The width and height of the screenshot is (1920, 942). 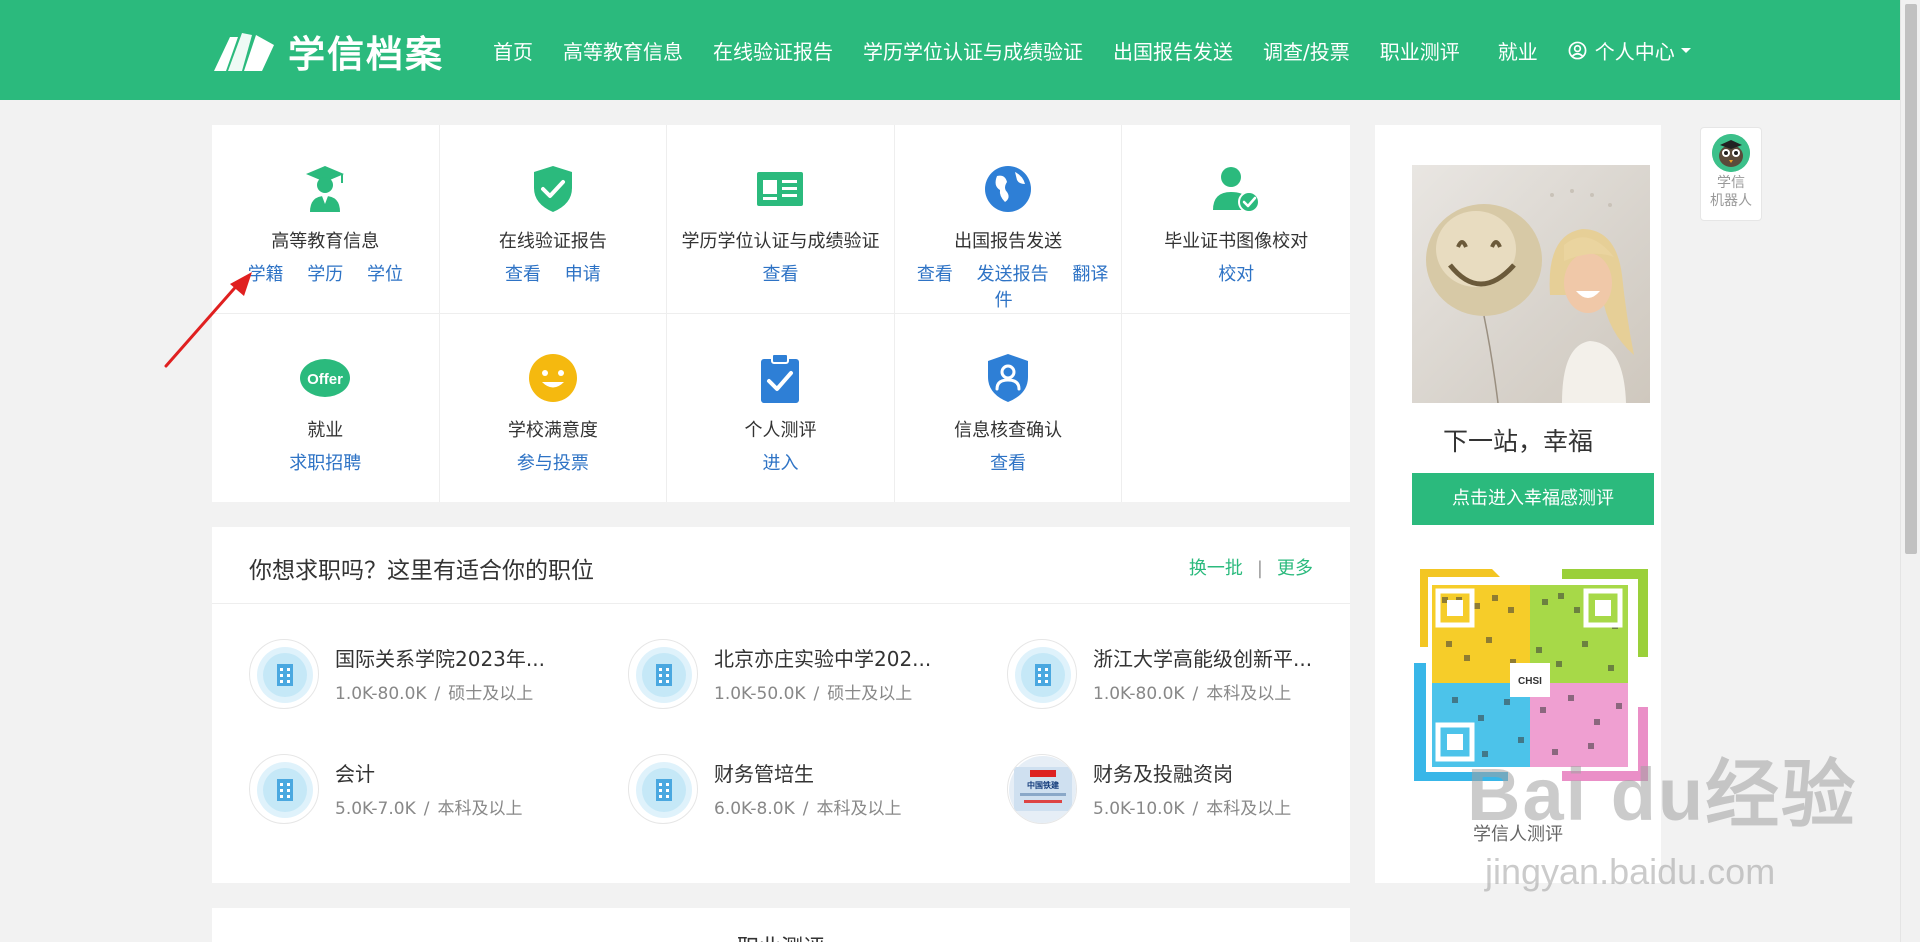 What do you see at coordinates (552, 241) in the screenshot?
I see `service-name: 在线验证报告` at bounding box center [552, 241].